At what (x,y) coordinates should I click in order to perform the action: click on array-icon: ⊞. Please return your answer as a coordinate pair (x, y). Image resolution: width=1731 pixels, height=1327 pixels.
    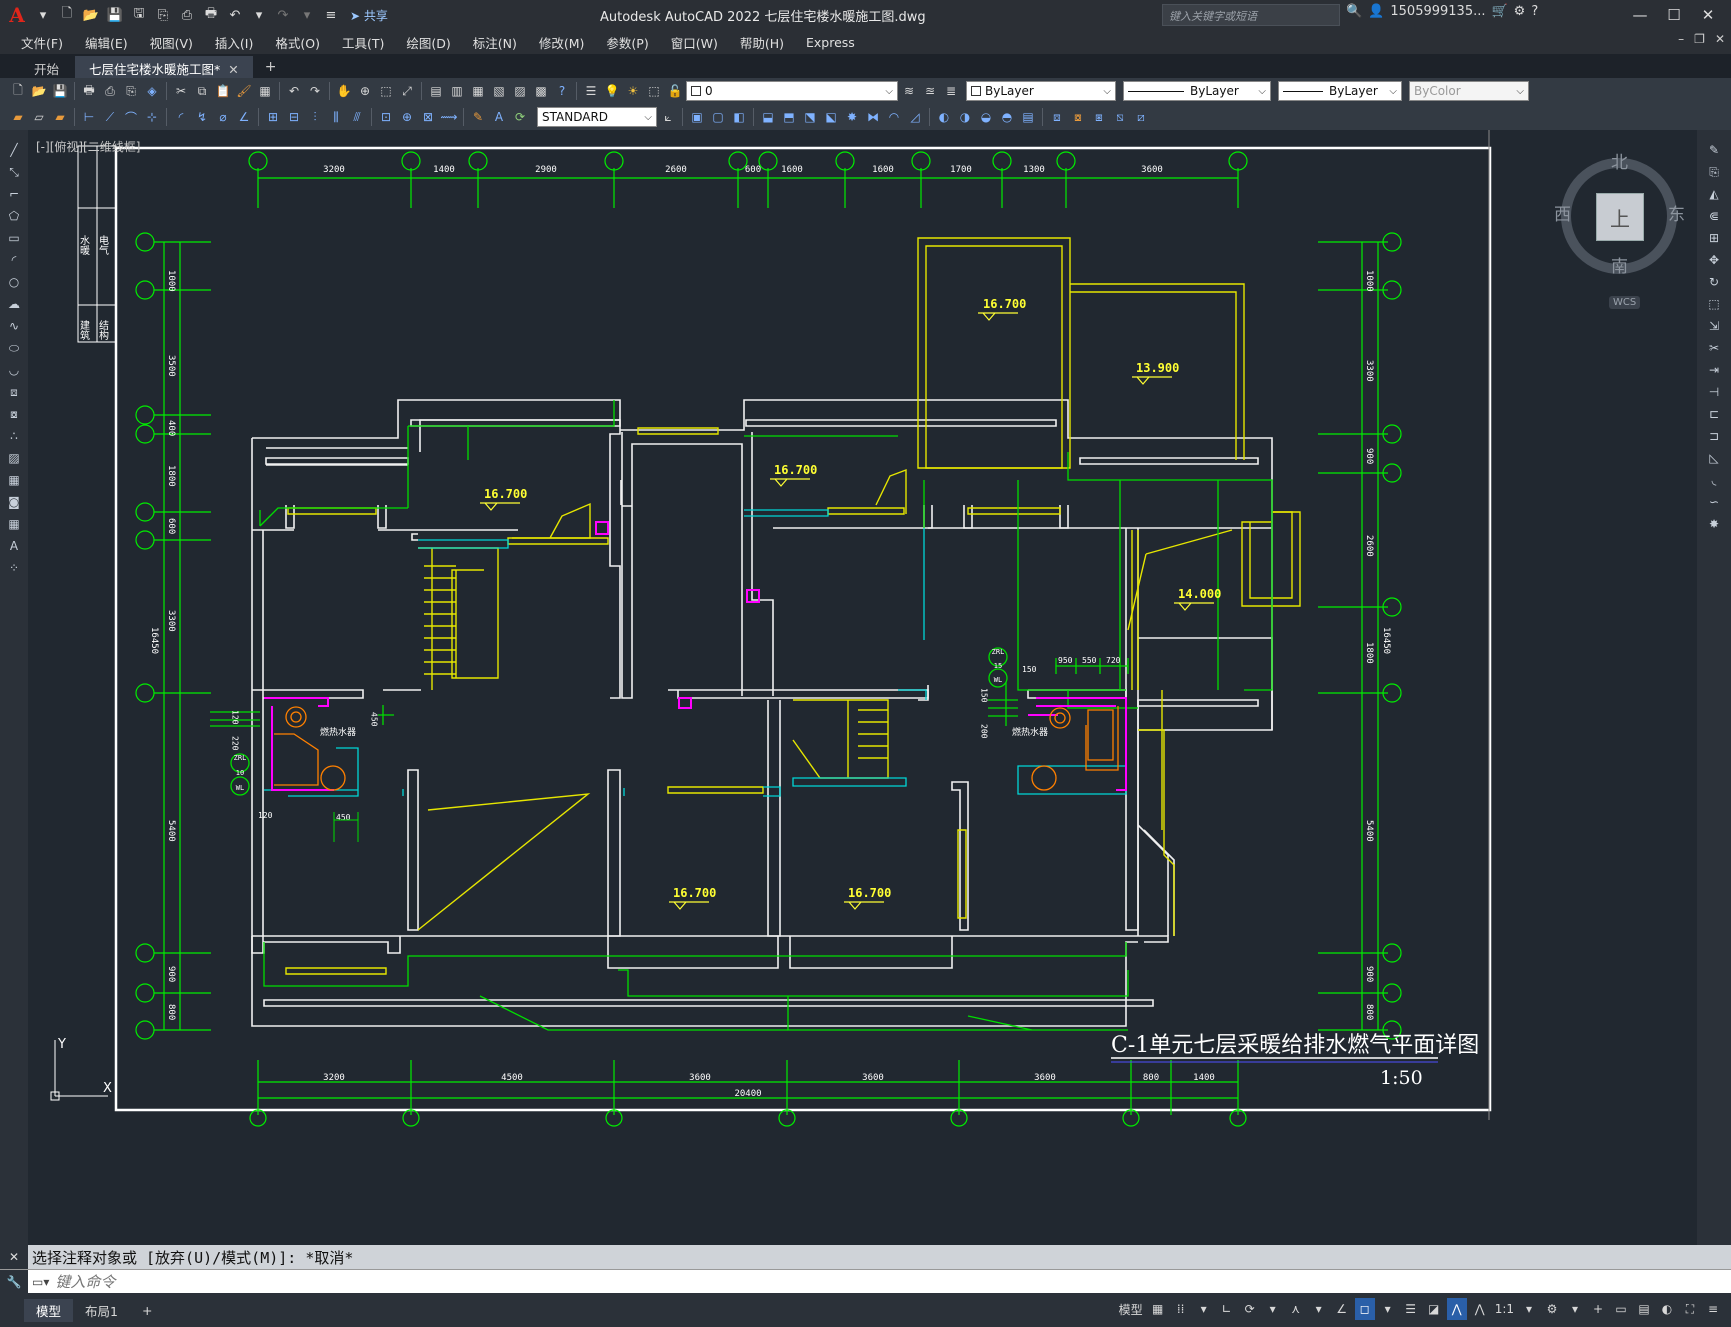
    Looking at the image, I should click on (1714, 238).